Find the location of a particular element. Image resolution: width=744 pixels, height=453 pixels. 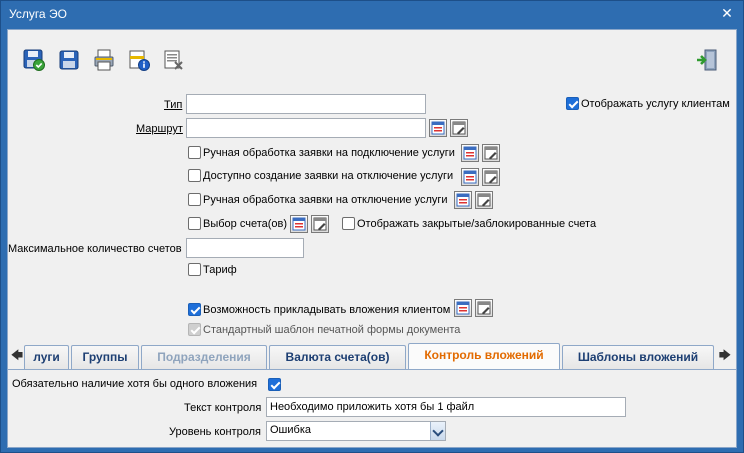

chevron-down-icon is located at coordinates (437, 431).